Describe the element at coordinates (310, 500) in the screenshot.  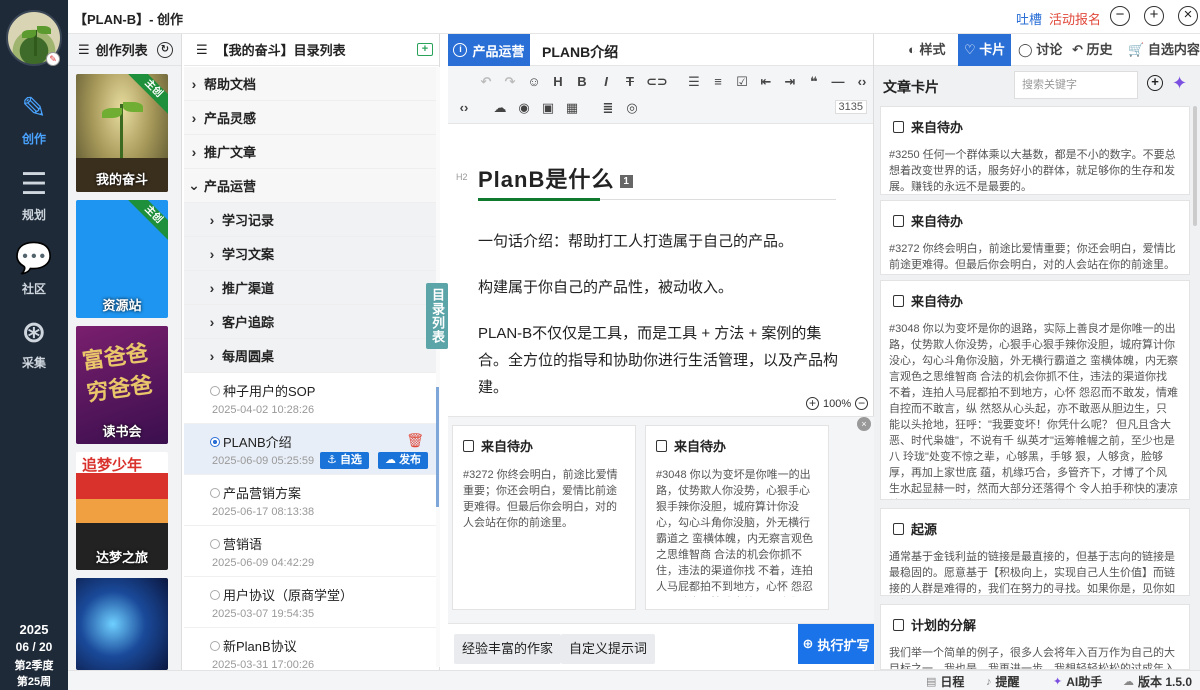
I see `doc-item: 产品营销方案 2025-06-17 08:13:38` at that location.